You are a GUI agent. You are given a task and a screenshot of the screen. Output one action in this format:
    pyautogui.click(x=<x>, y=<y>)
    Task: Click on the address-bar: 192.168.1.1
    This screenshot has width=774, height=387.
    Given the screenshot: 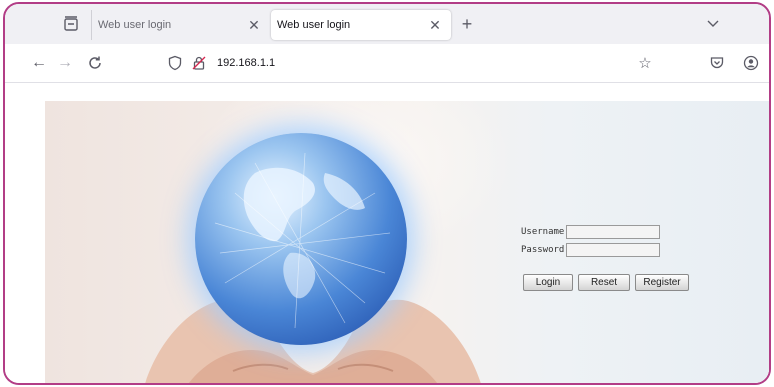 What is the action you would take?
    pyautogui.click(x=421, y=63)
    